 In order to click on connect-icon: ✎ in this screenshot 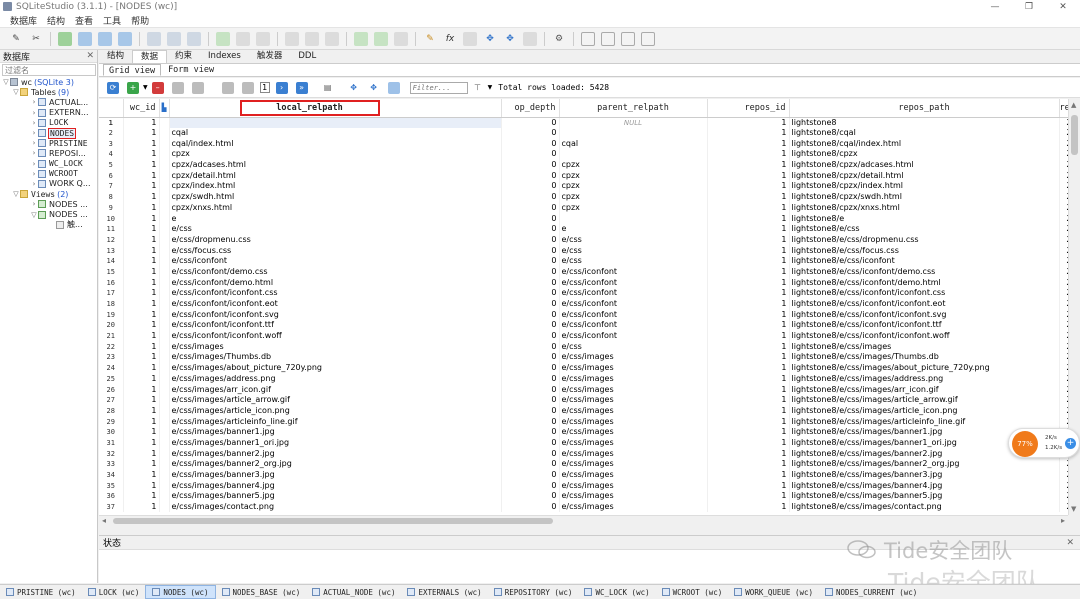, I will do `click(16, 39)`.